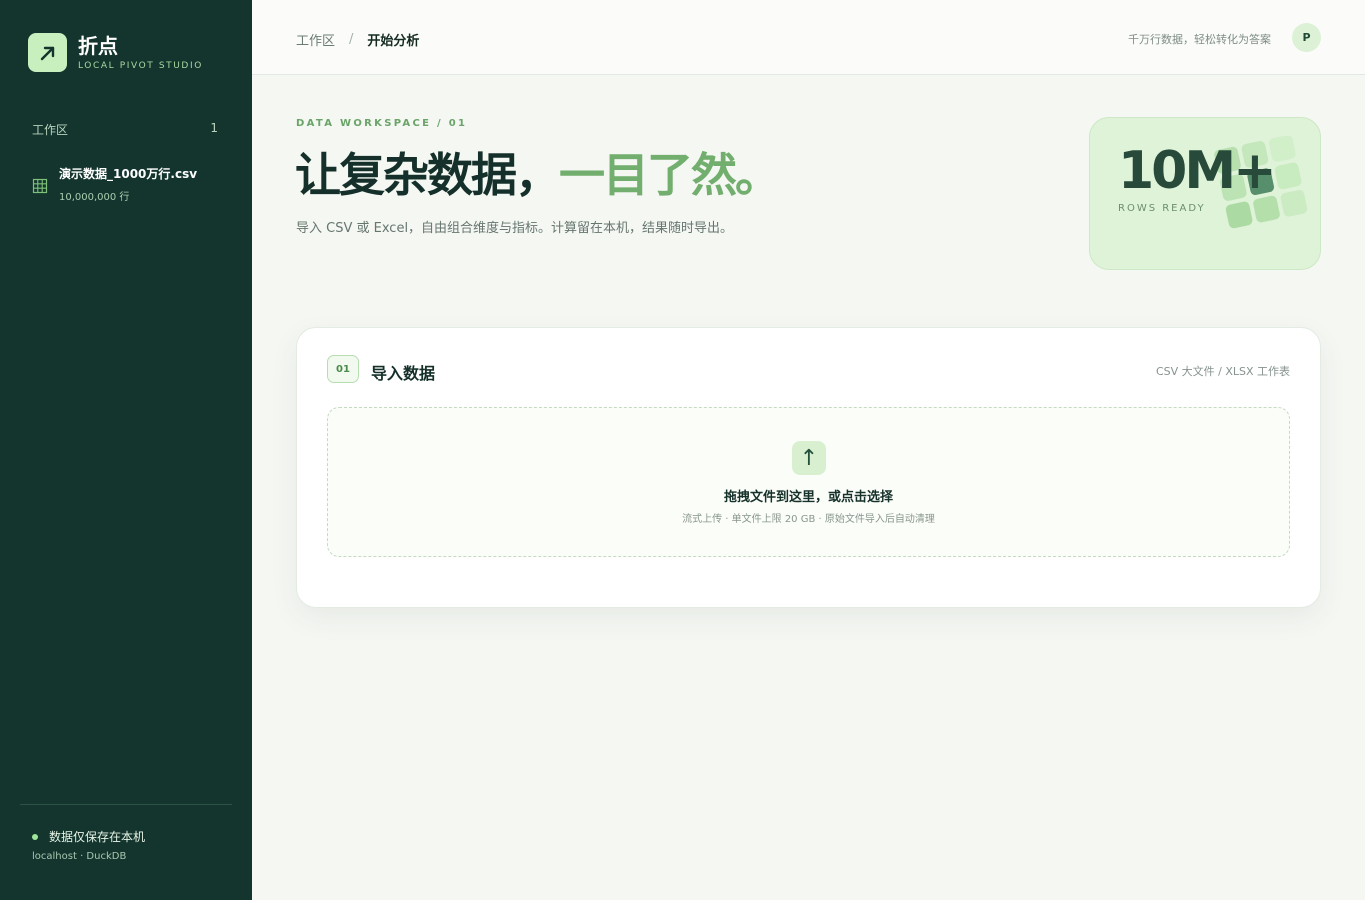 This screenshot has width=1365, height=900. I want to click on sidebar-divider, so click(126, 804).